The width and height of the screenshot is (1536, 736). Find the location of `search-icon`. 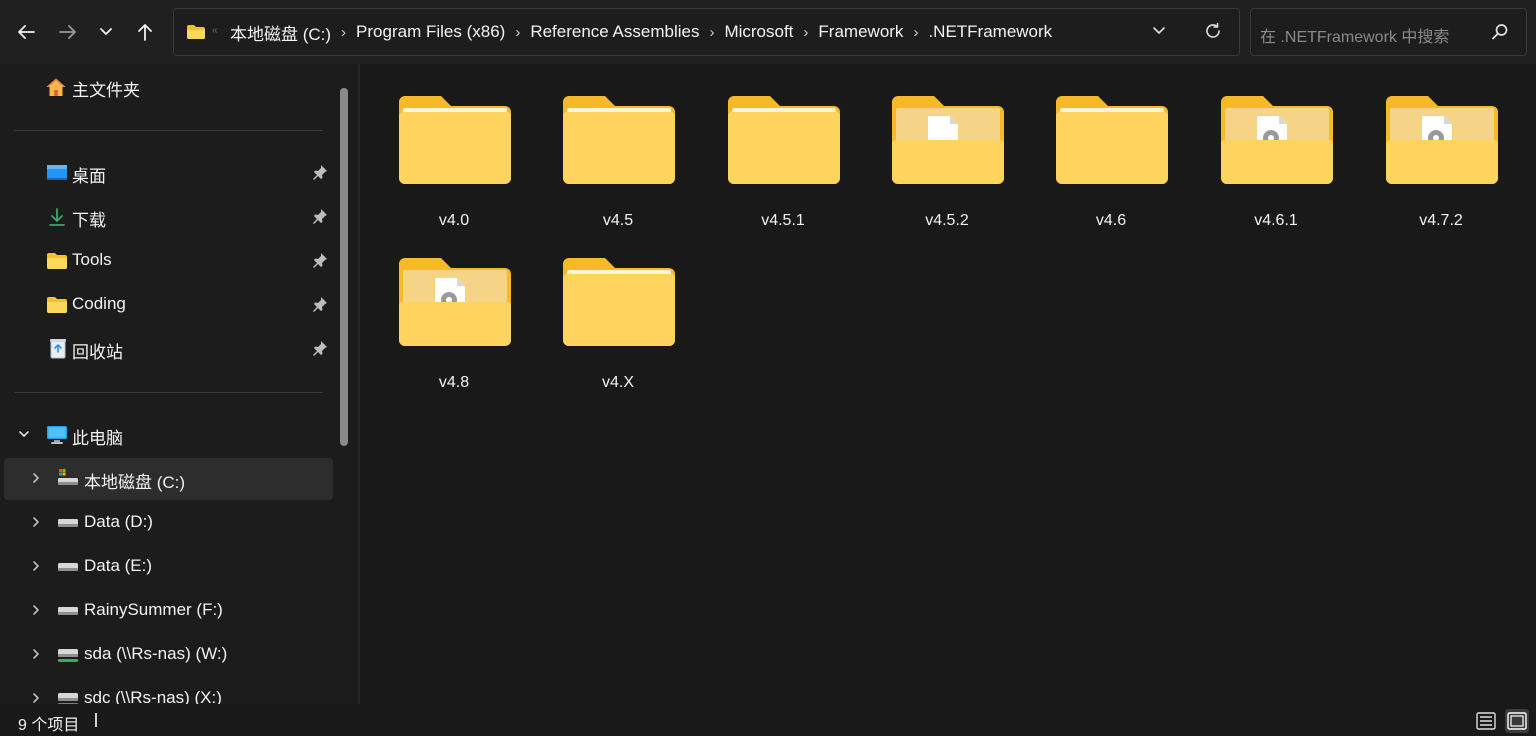

search-icon is located at coordinates (1500, 32).